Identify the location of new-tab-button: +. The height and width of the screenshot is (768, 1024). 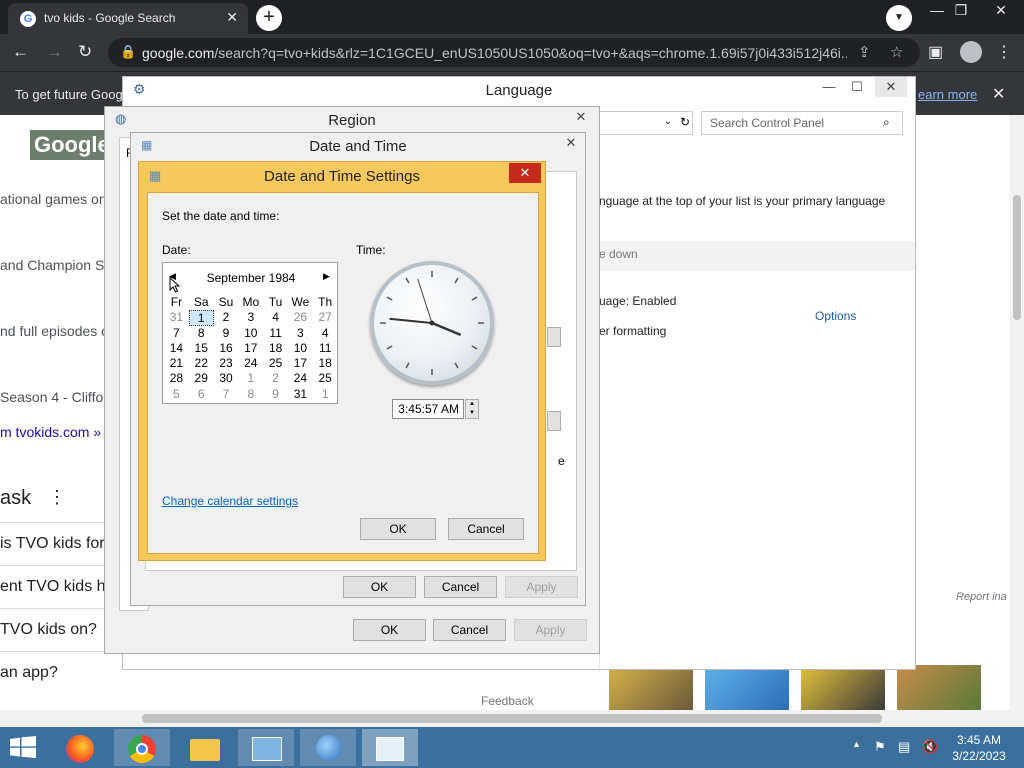
(269, 18).